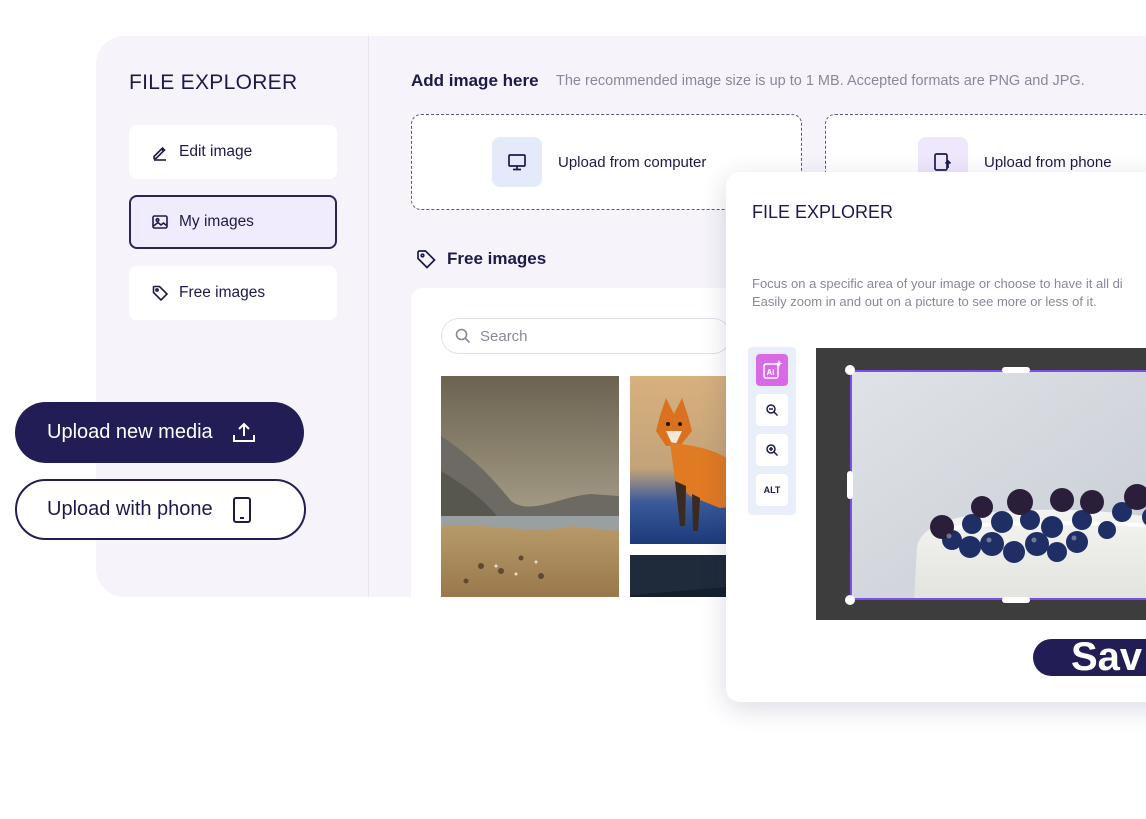 This screenshot has width=1146, height=819. Describe the element at coordinates (850, 600) in the screenshot. I see `crop-handle-bottom-left` at that location.